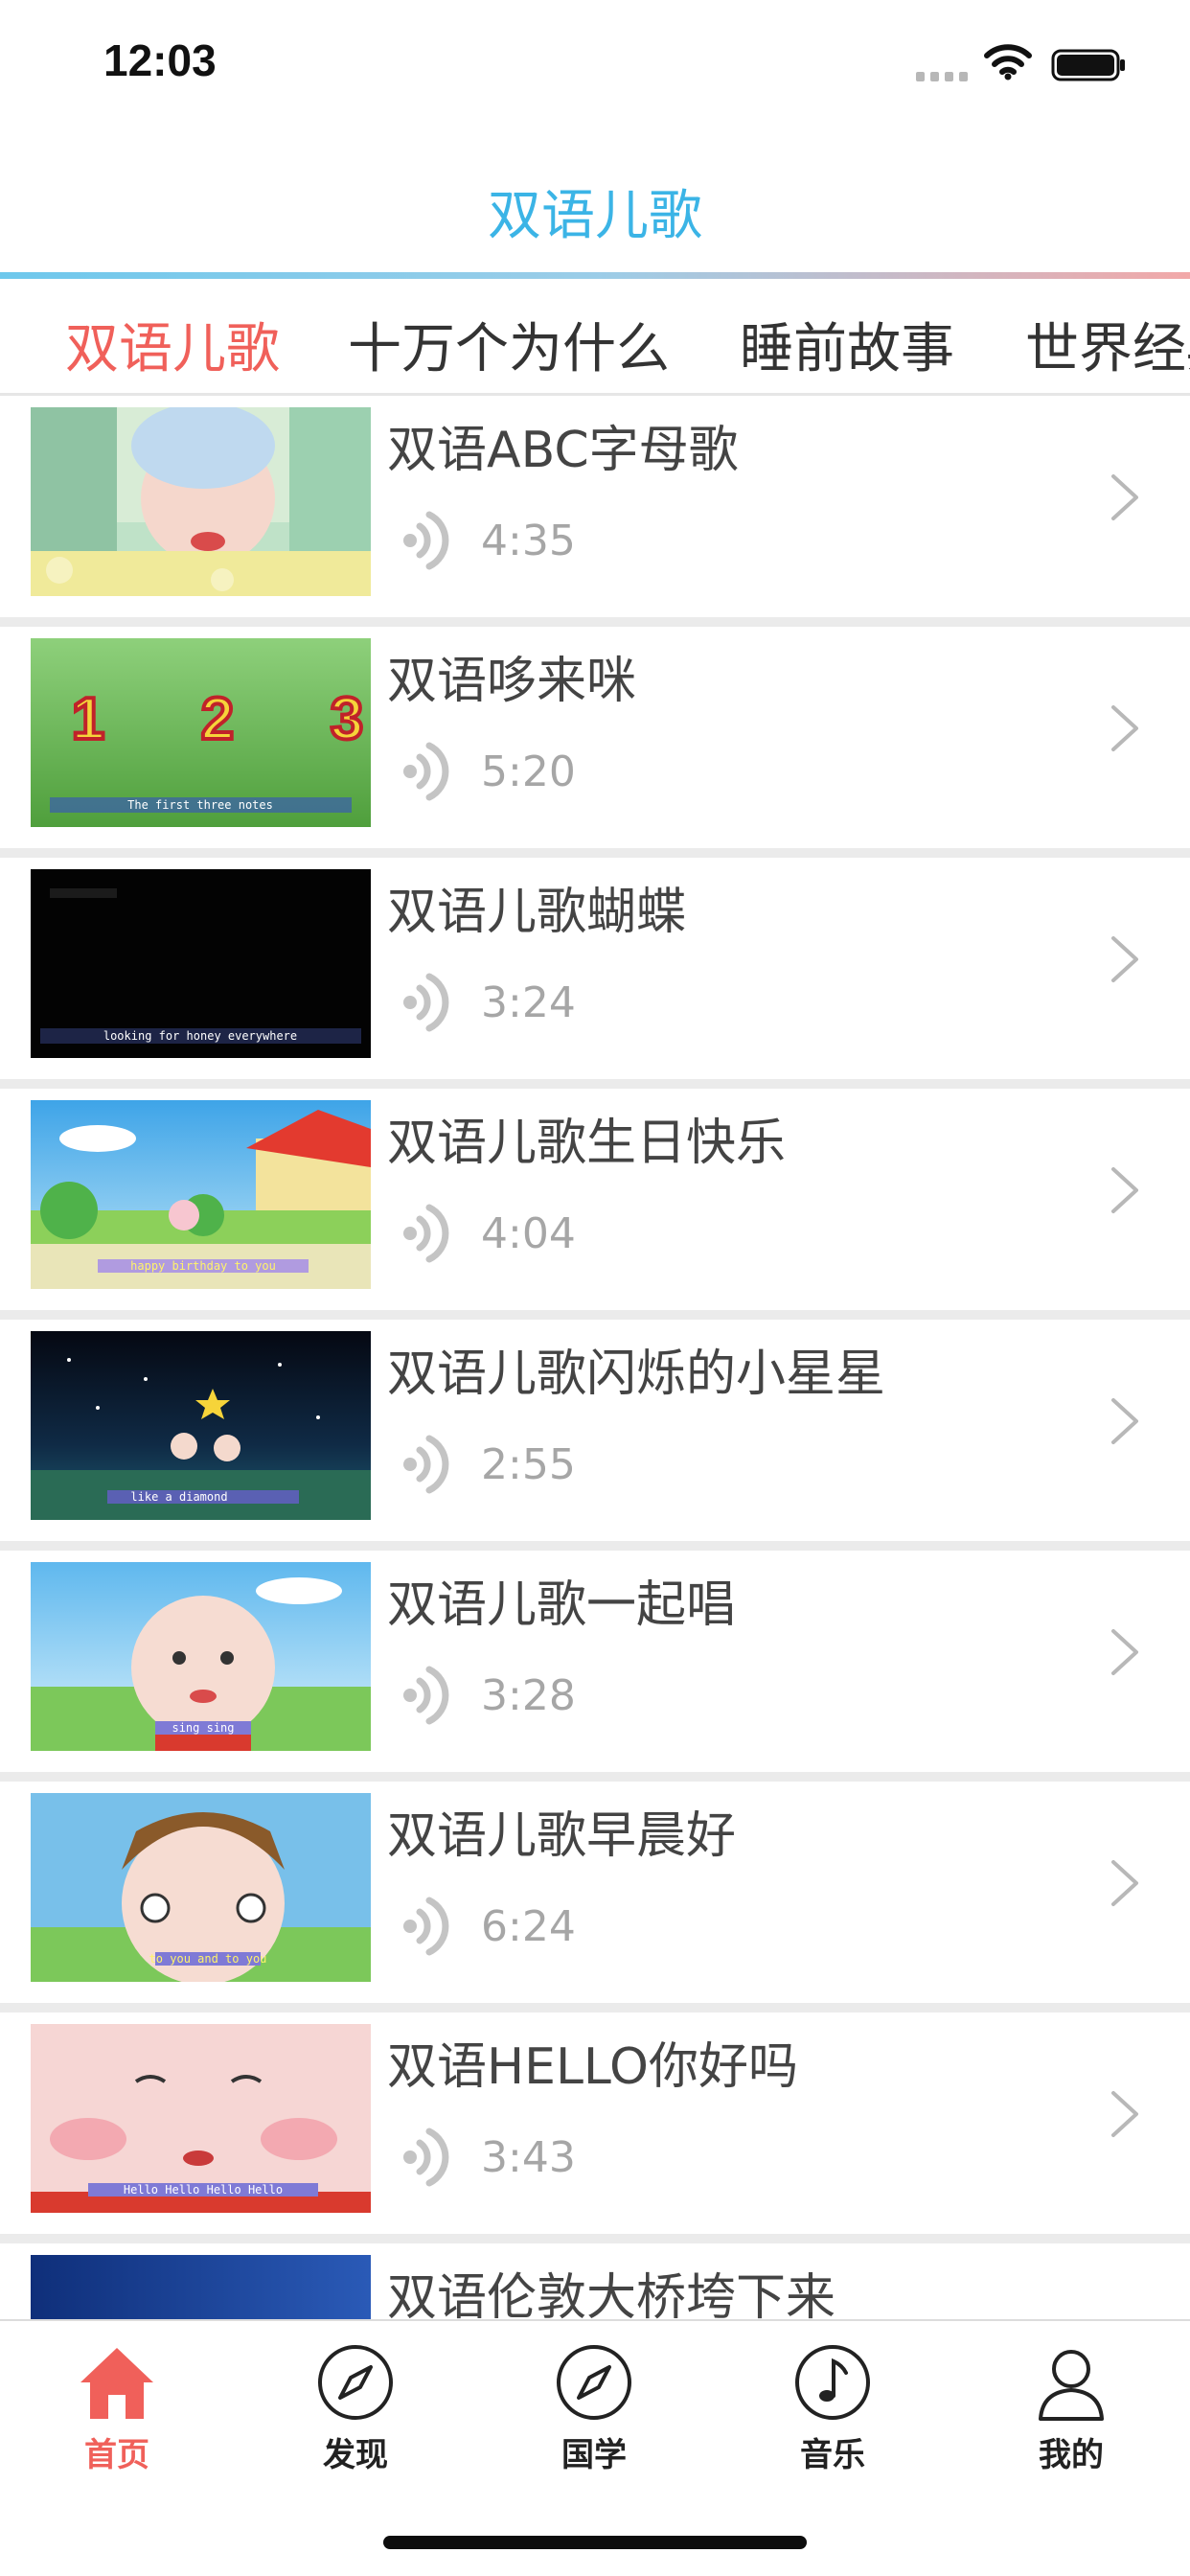  Describe the element at coordinates (1088, 65) in the screenshot. I see `battery-icon` at that location.